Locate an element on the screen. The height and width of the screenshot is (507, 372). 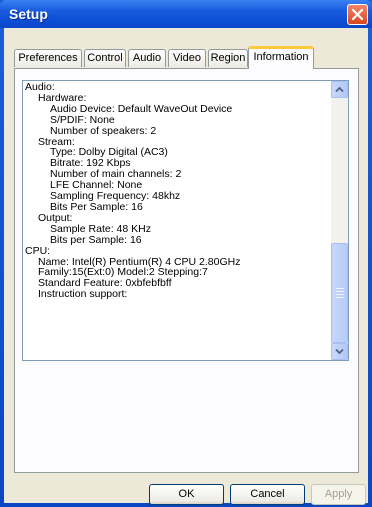
list-item: S/PDIF: None is located at coordinates (82, 119).